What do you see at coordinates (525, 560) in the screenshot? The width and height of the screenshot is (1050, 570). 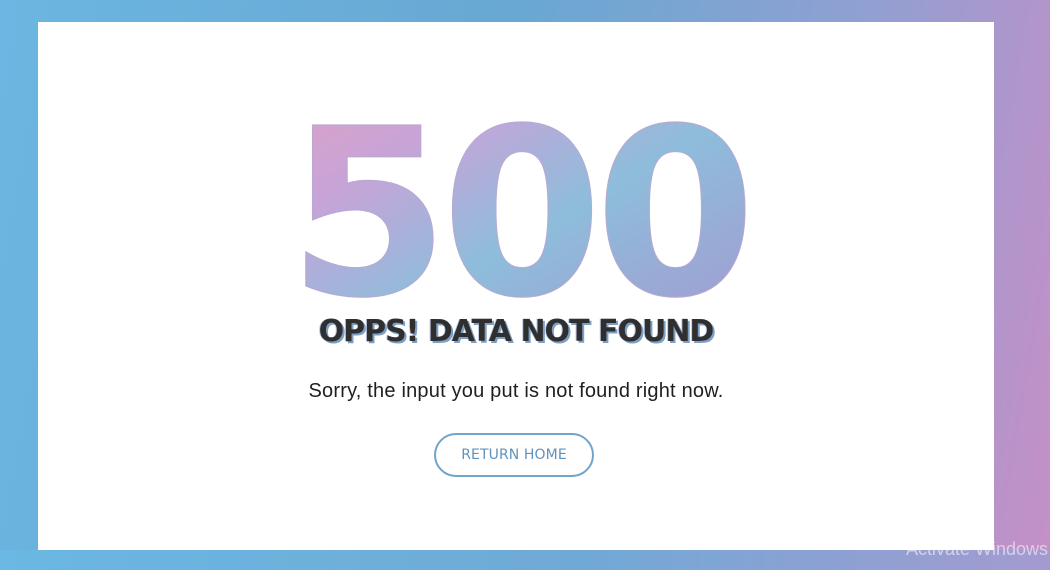 I see `background-strip` at bounding box center [525, 560].